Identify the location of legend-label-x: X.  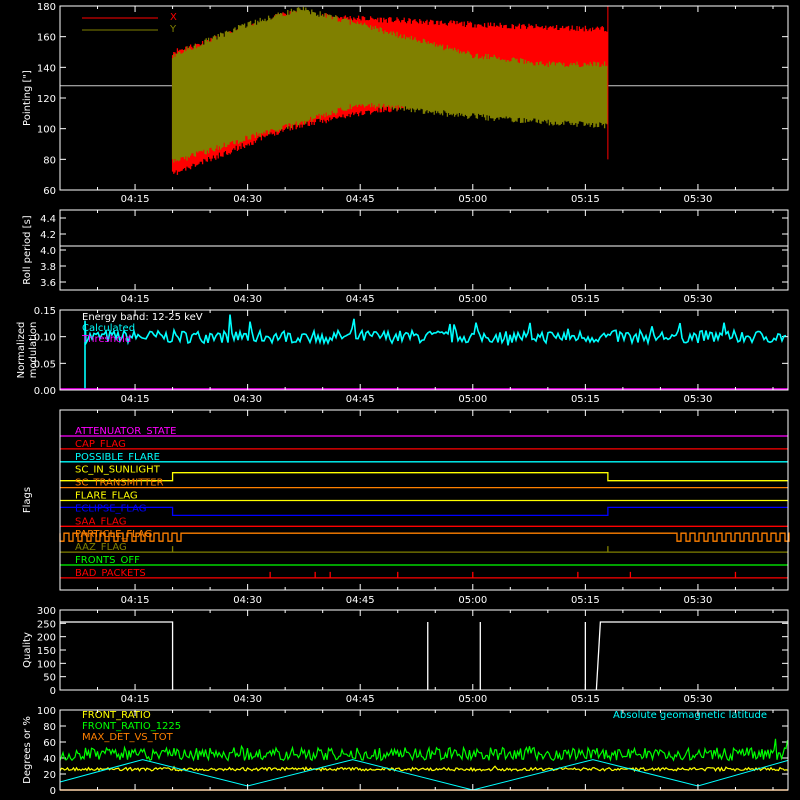
(173, 17).